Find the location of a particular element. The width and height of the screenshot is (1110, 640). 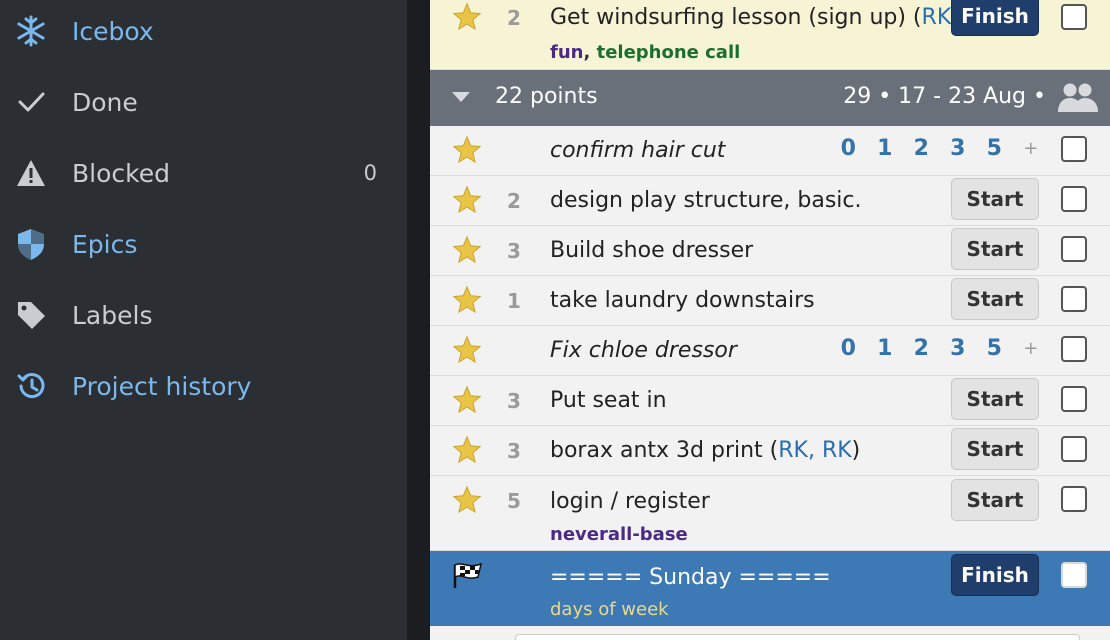

story-title: Fix chloe dressor is located at coordinates (643, 350).